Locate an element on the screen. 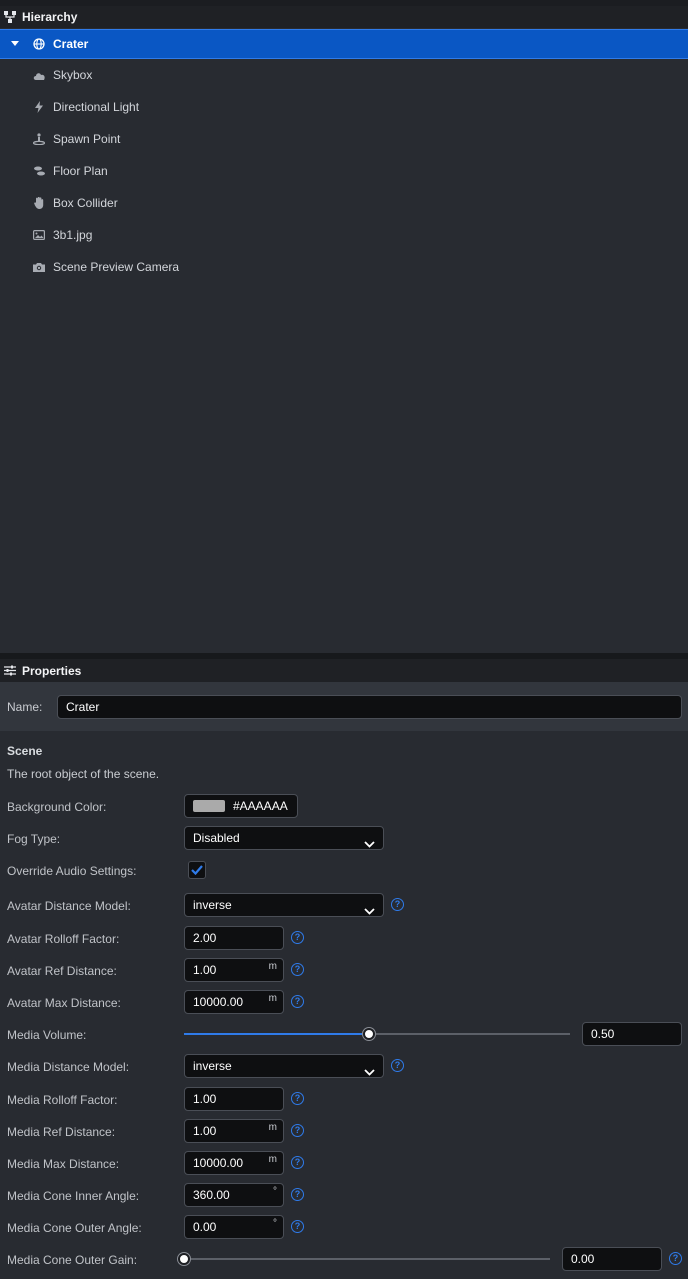  tree-item-skybox: Skybox is located at coordinates (344, 75).